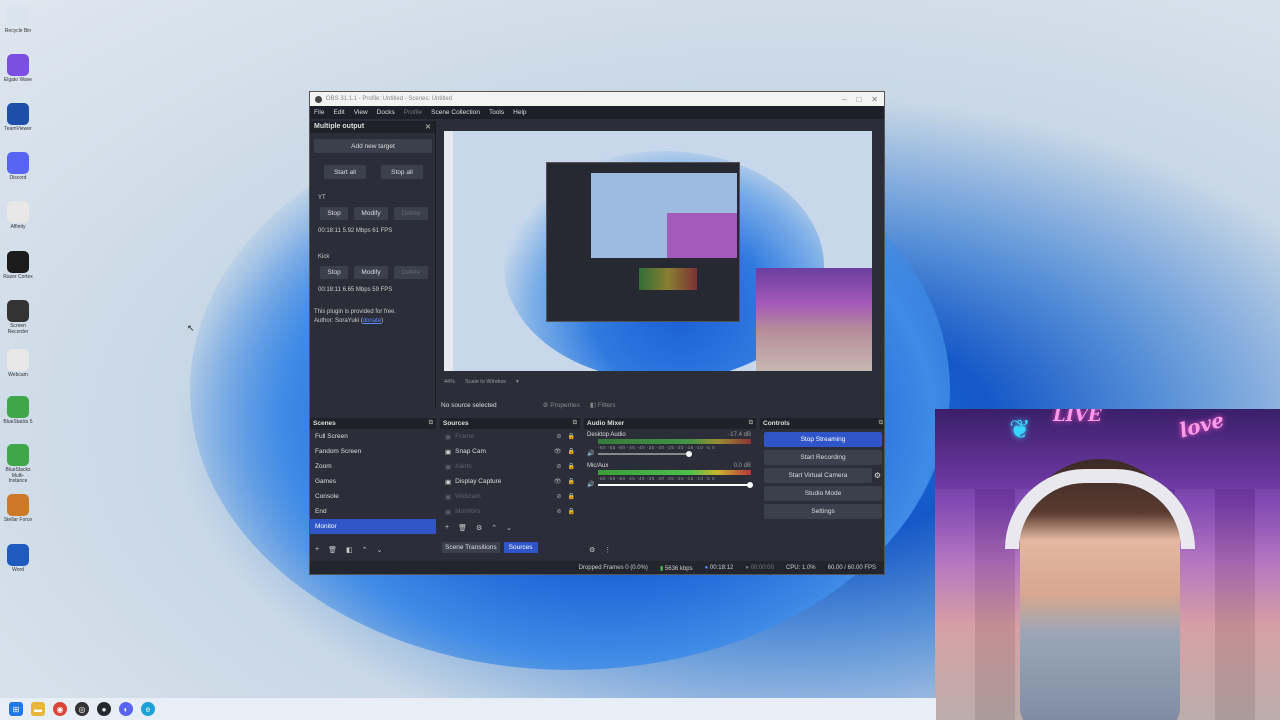  Describe the element at coordinates (510, 466) in the screenshot. I see `source-item: ▣ Alerts ⊘ 🔒` at that location.